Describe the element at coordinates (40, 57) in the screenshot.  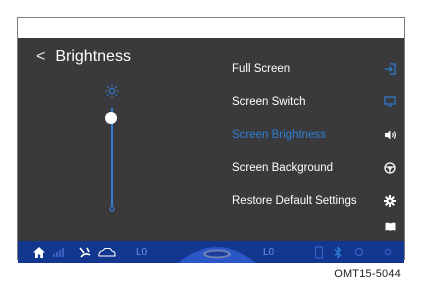
I see `back-button: <` at that location.